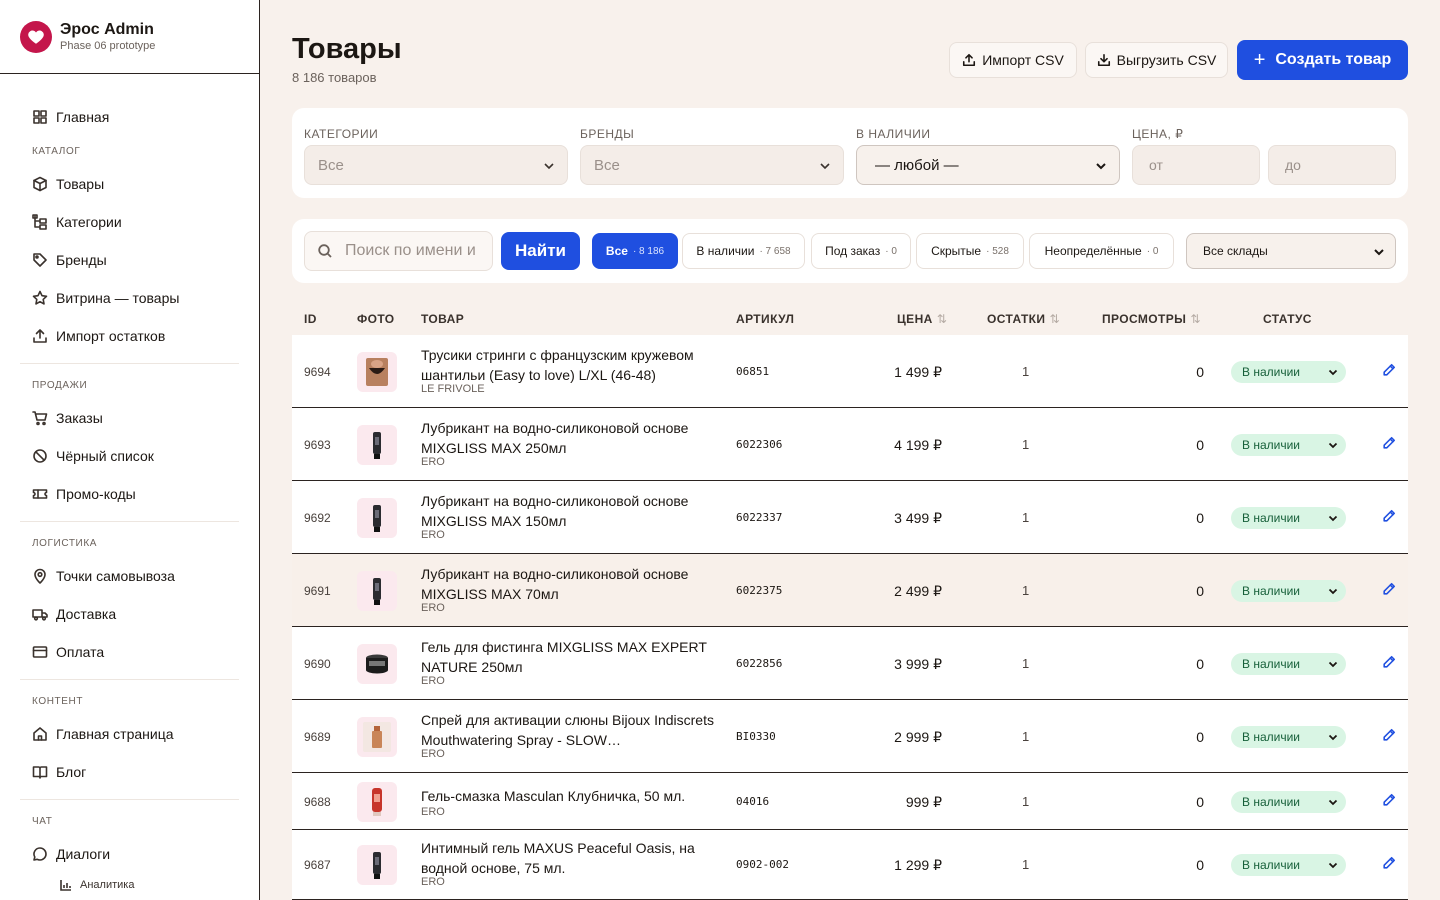 This screenshot has height=900, width=1440. I want to click on sidebar-item-blog: Блог, so click(129, 772).